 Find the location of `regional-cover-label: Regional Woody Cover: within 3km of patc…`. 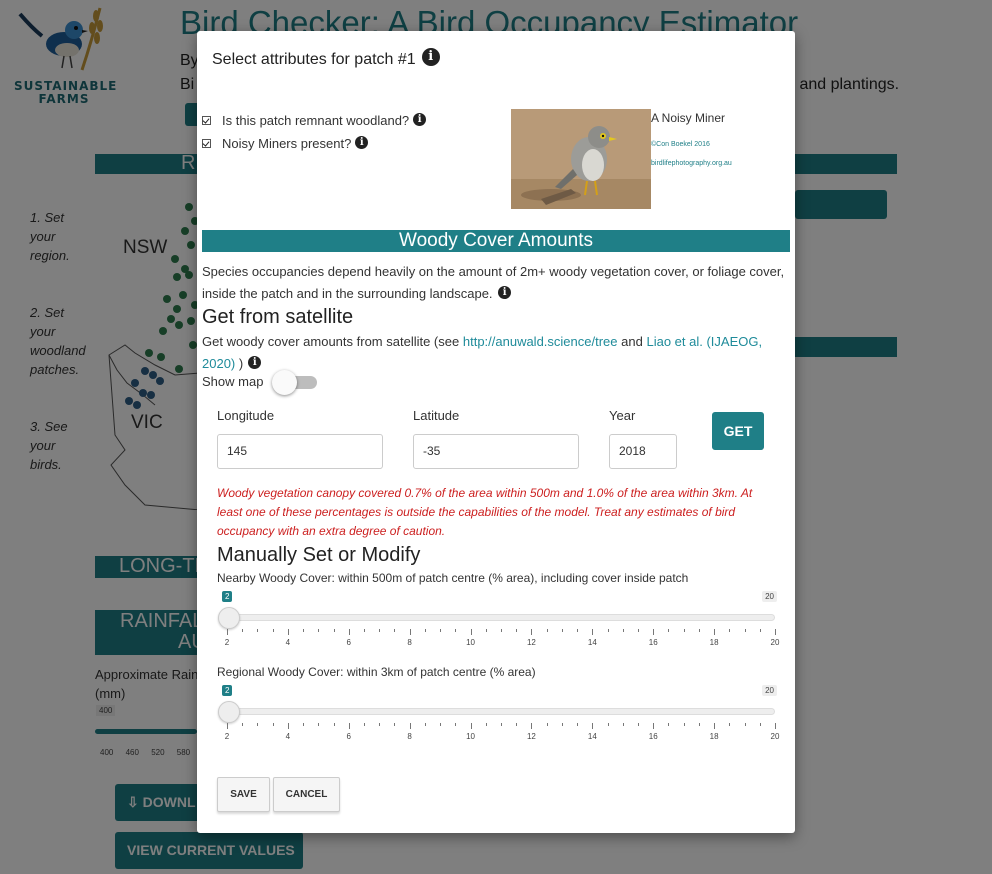

regional-cover-label: Regional Woody Cover: within 3km of patc… is located at coordinates (376, 672).